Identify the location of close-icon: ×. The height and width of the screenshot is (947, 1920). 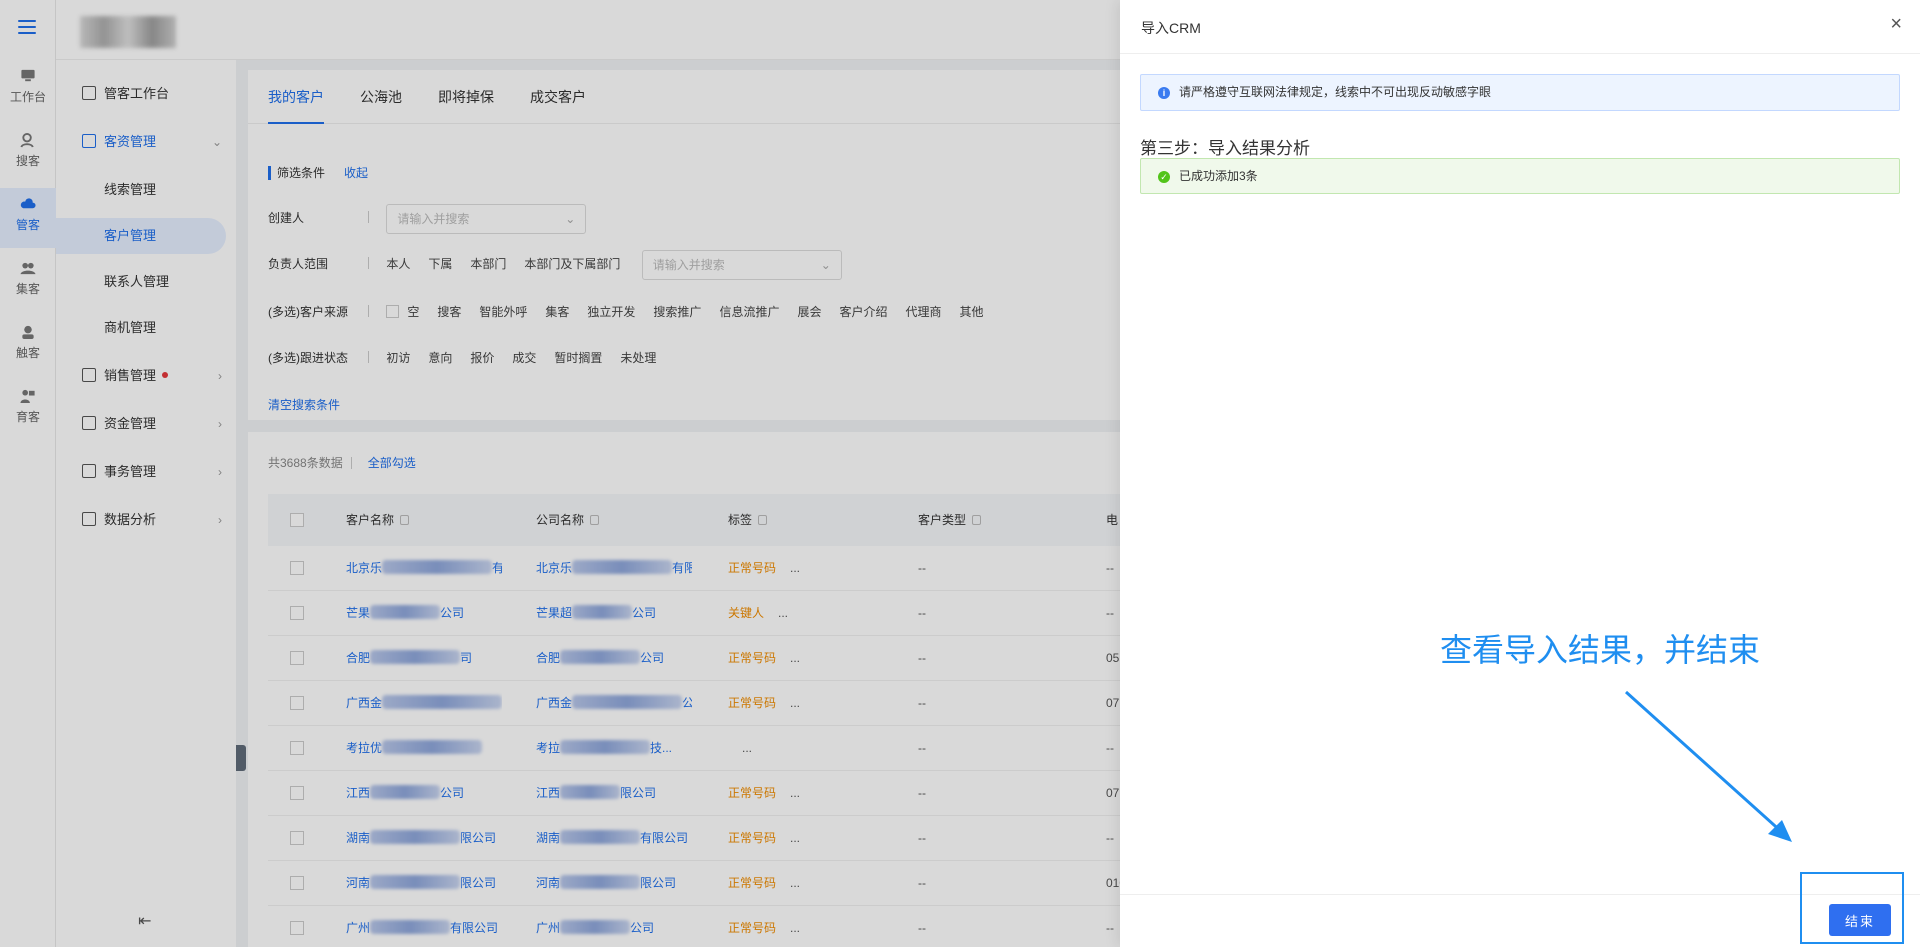
(1896, 24).